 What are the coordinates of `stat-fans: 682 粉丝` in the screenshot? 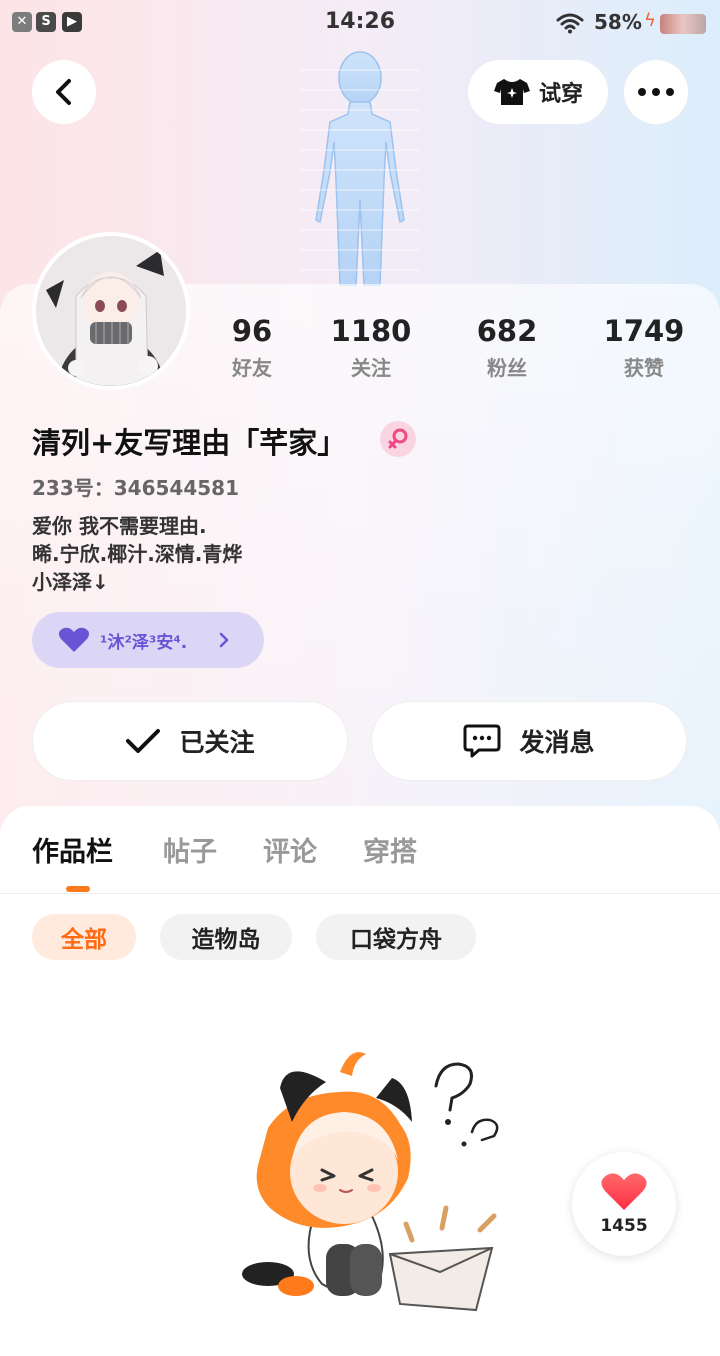 It's located at (507, 347).